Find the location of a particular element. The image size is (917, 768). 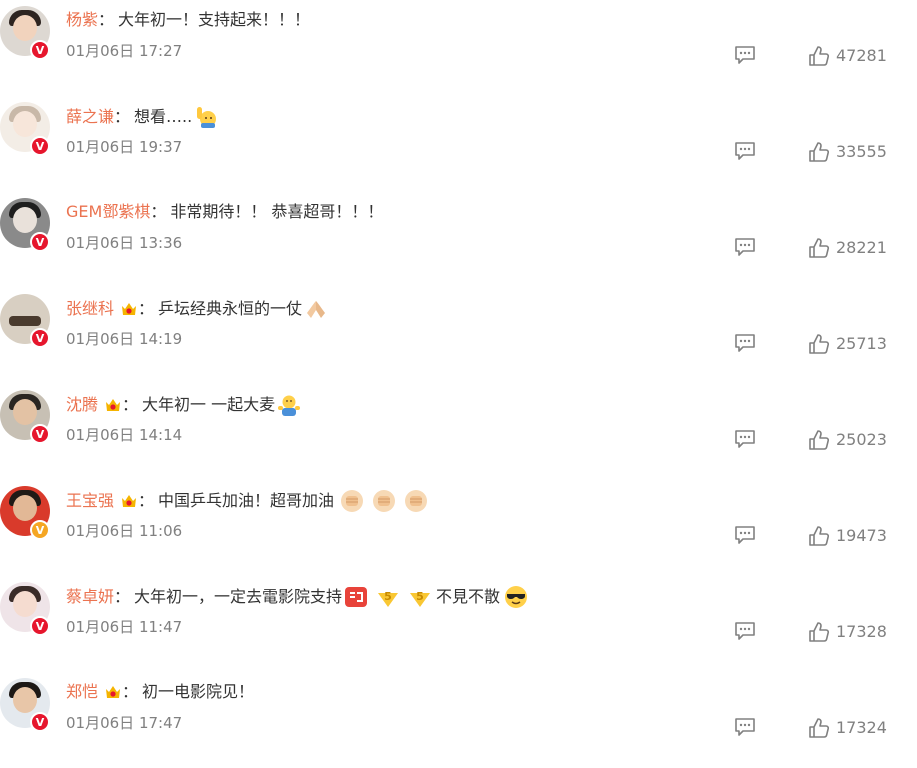

comment-text: 乒坛经典永恒的一仗 is located at coordinates (230, 308).